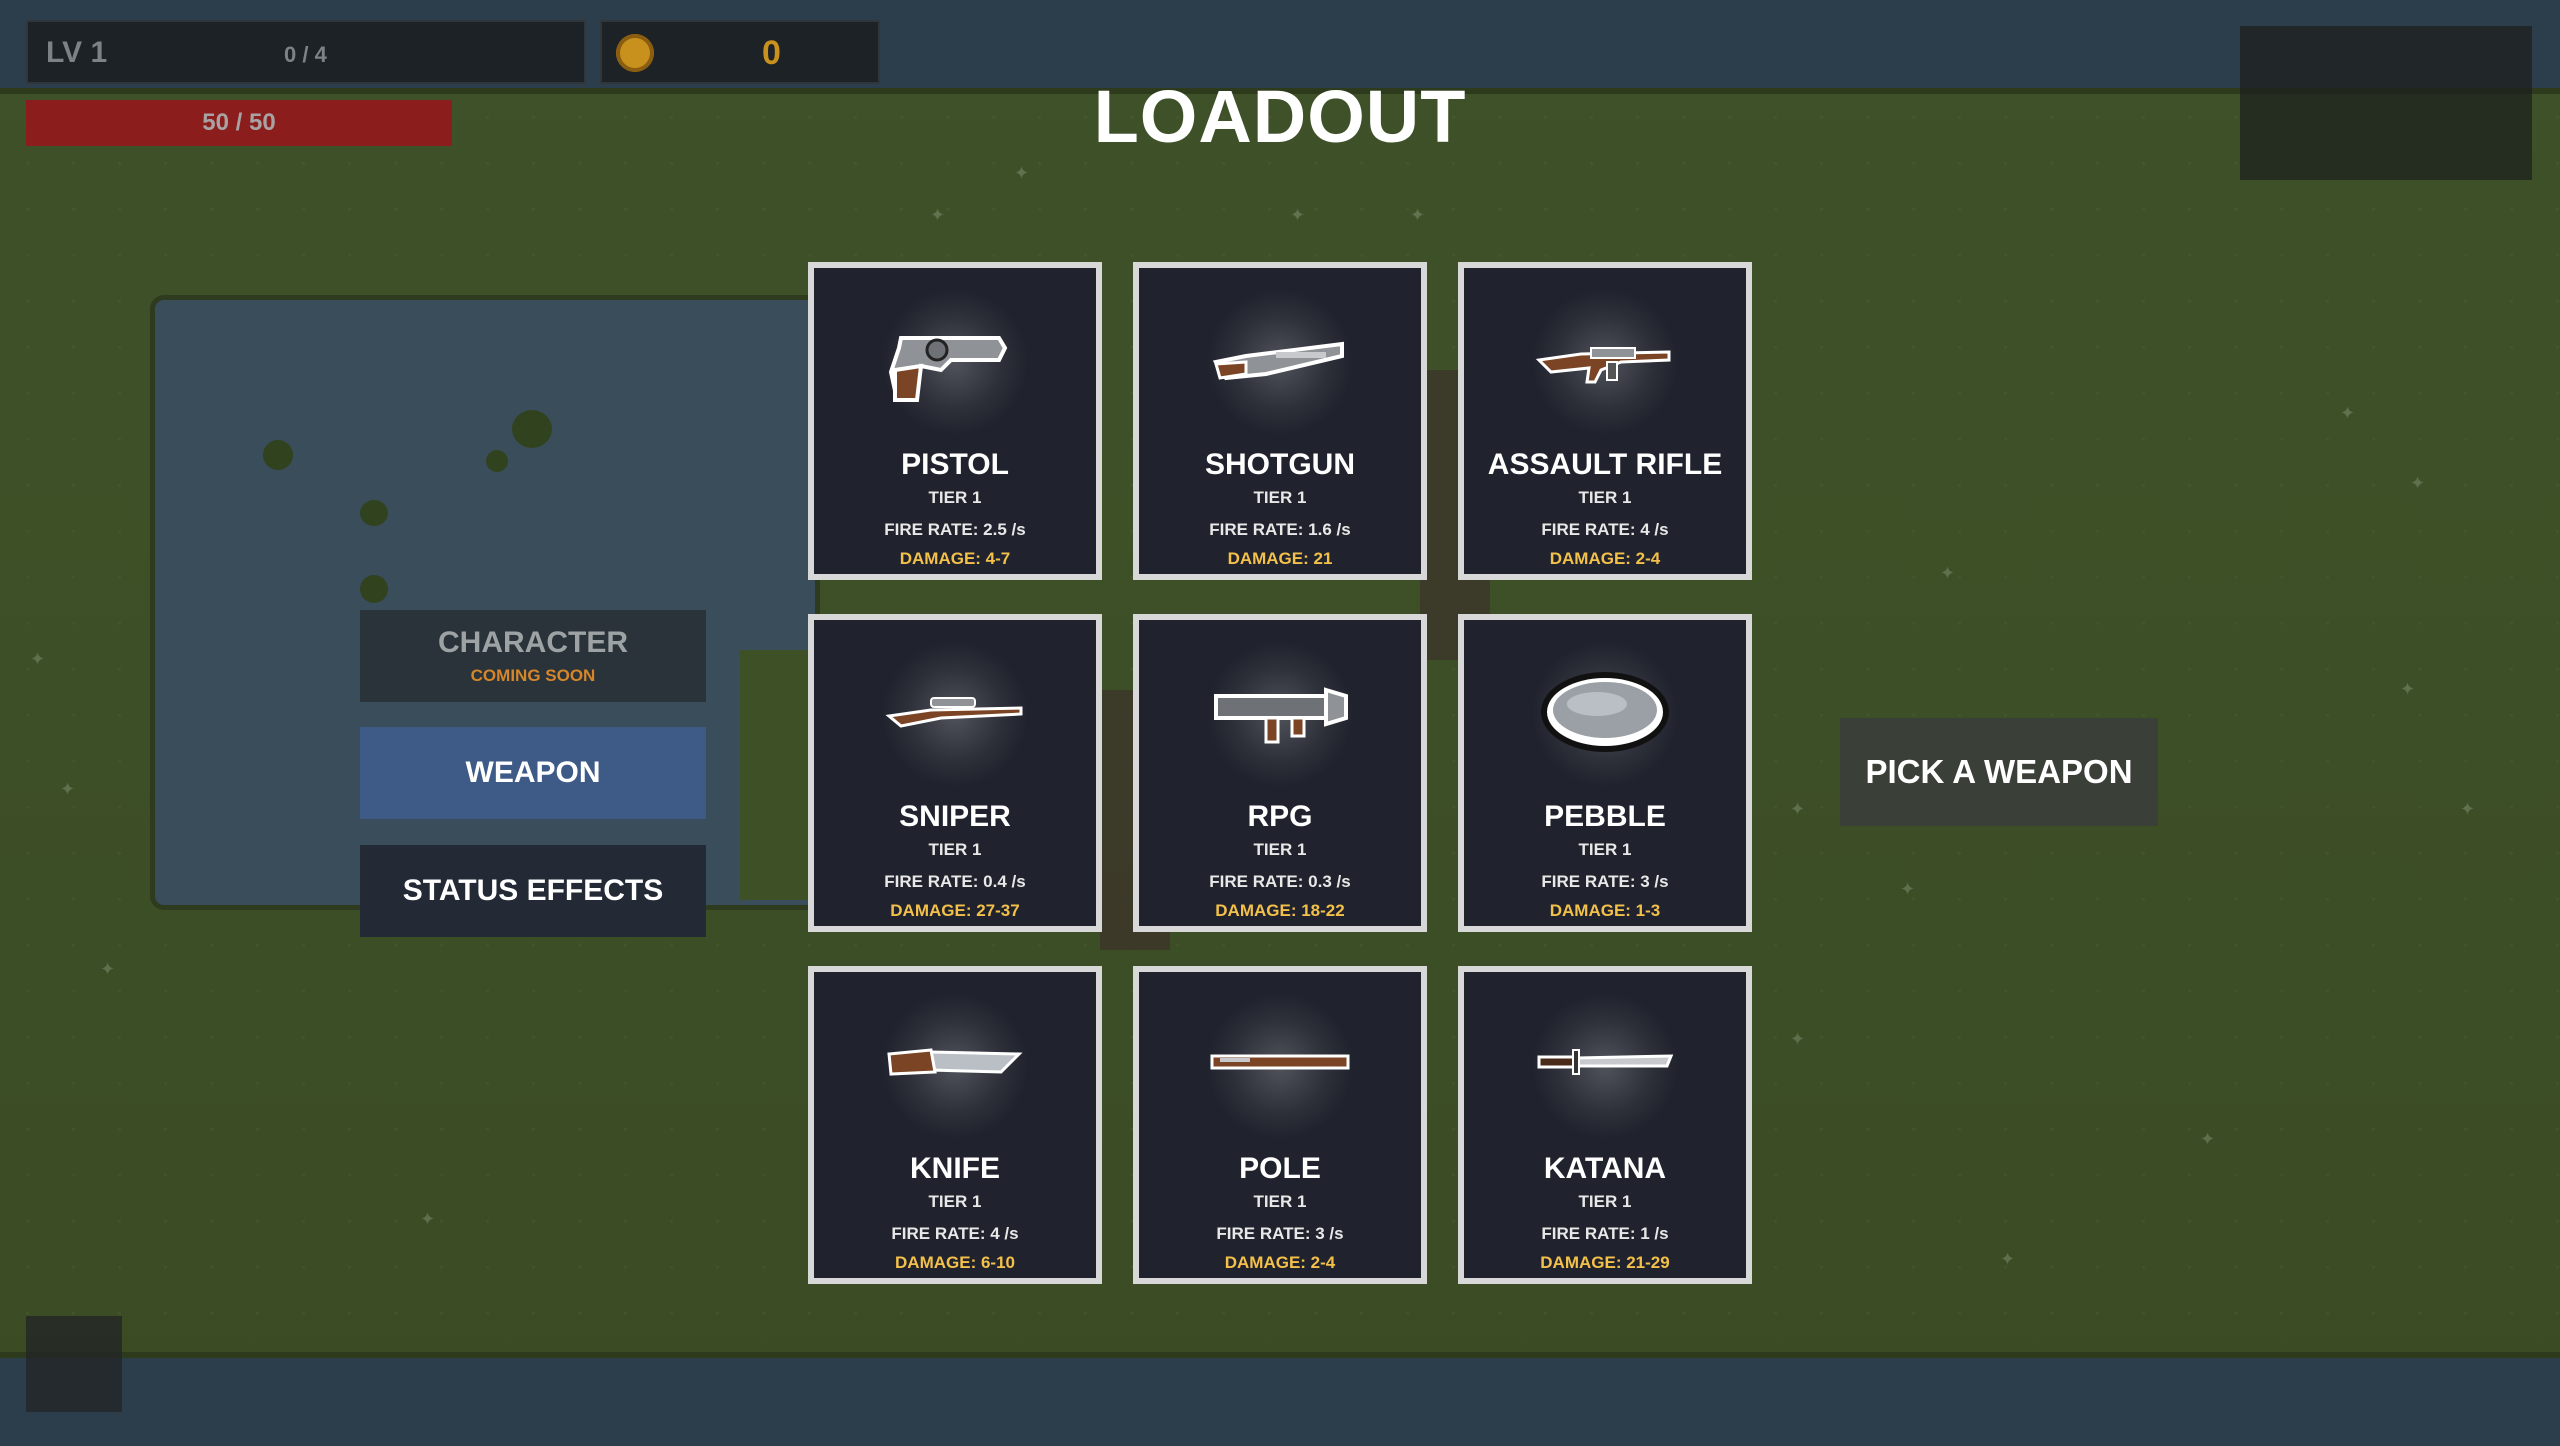 Image resolution: width=2560 pixels, height=1446 pixels. Describe the element at coordinates (1280, 529) in the screenshot. I see `weapon-fire-rate: FIRE RATE: 1.6 /s` at that location.